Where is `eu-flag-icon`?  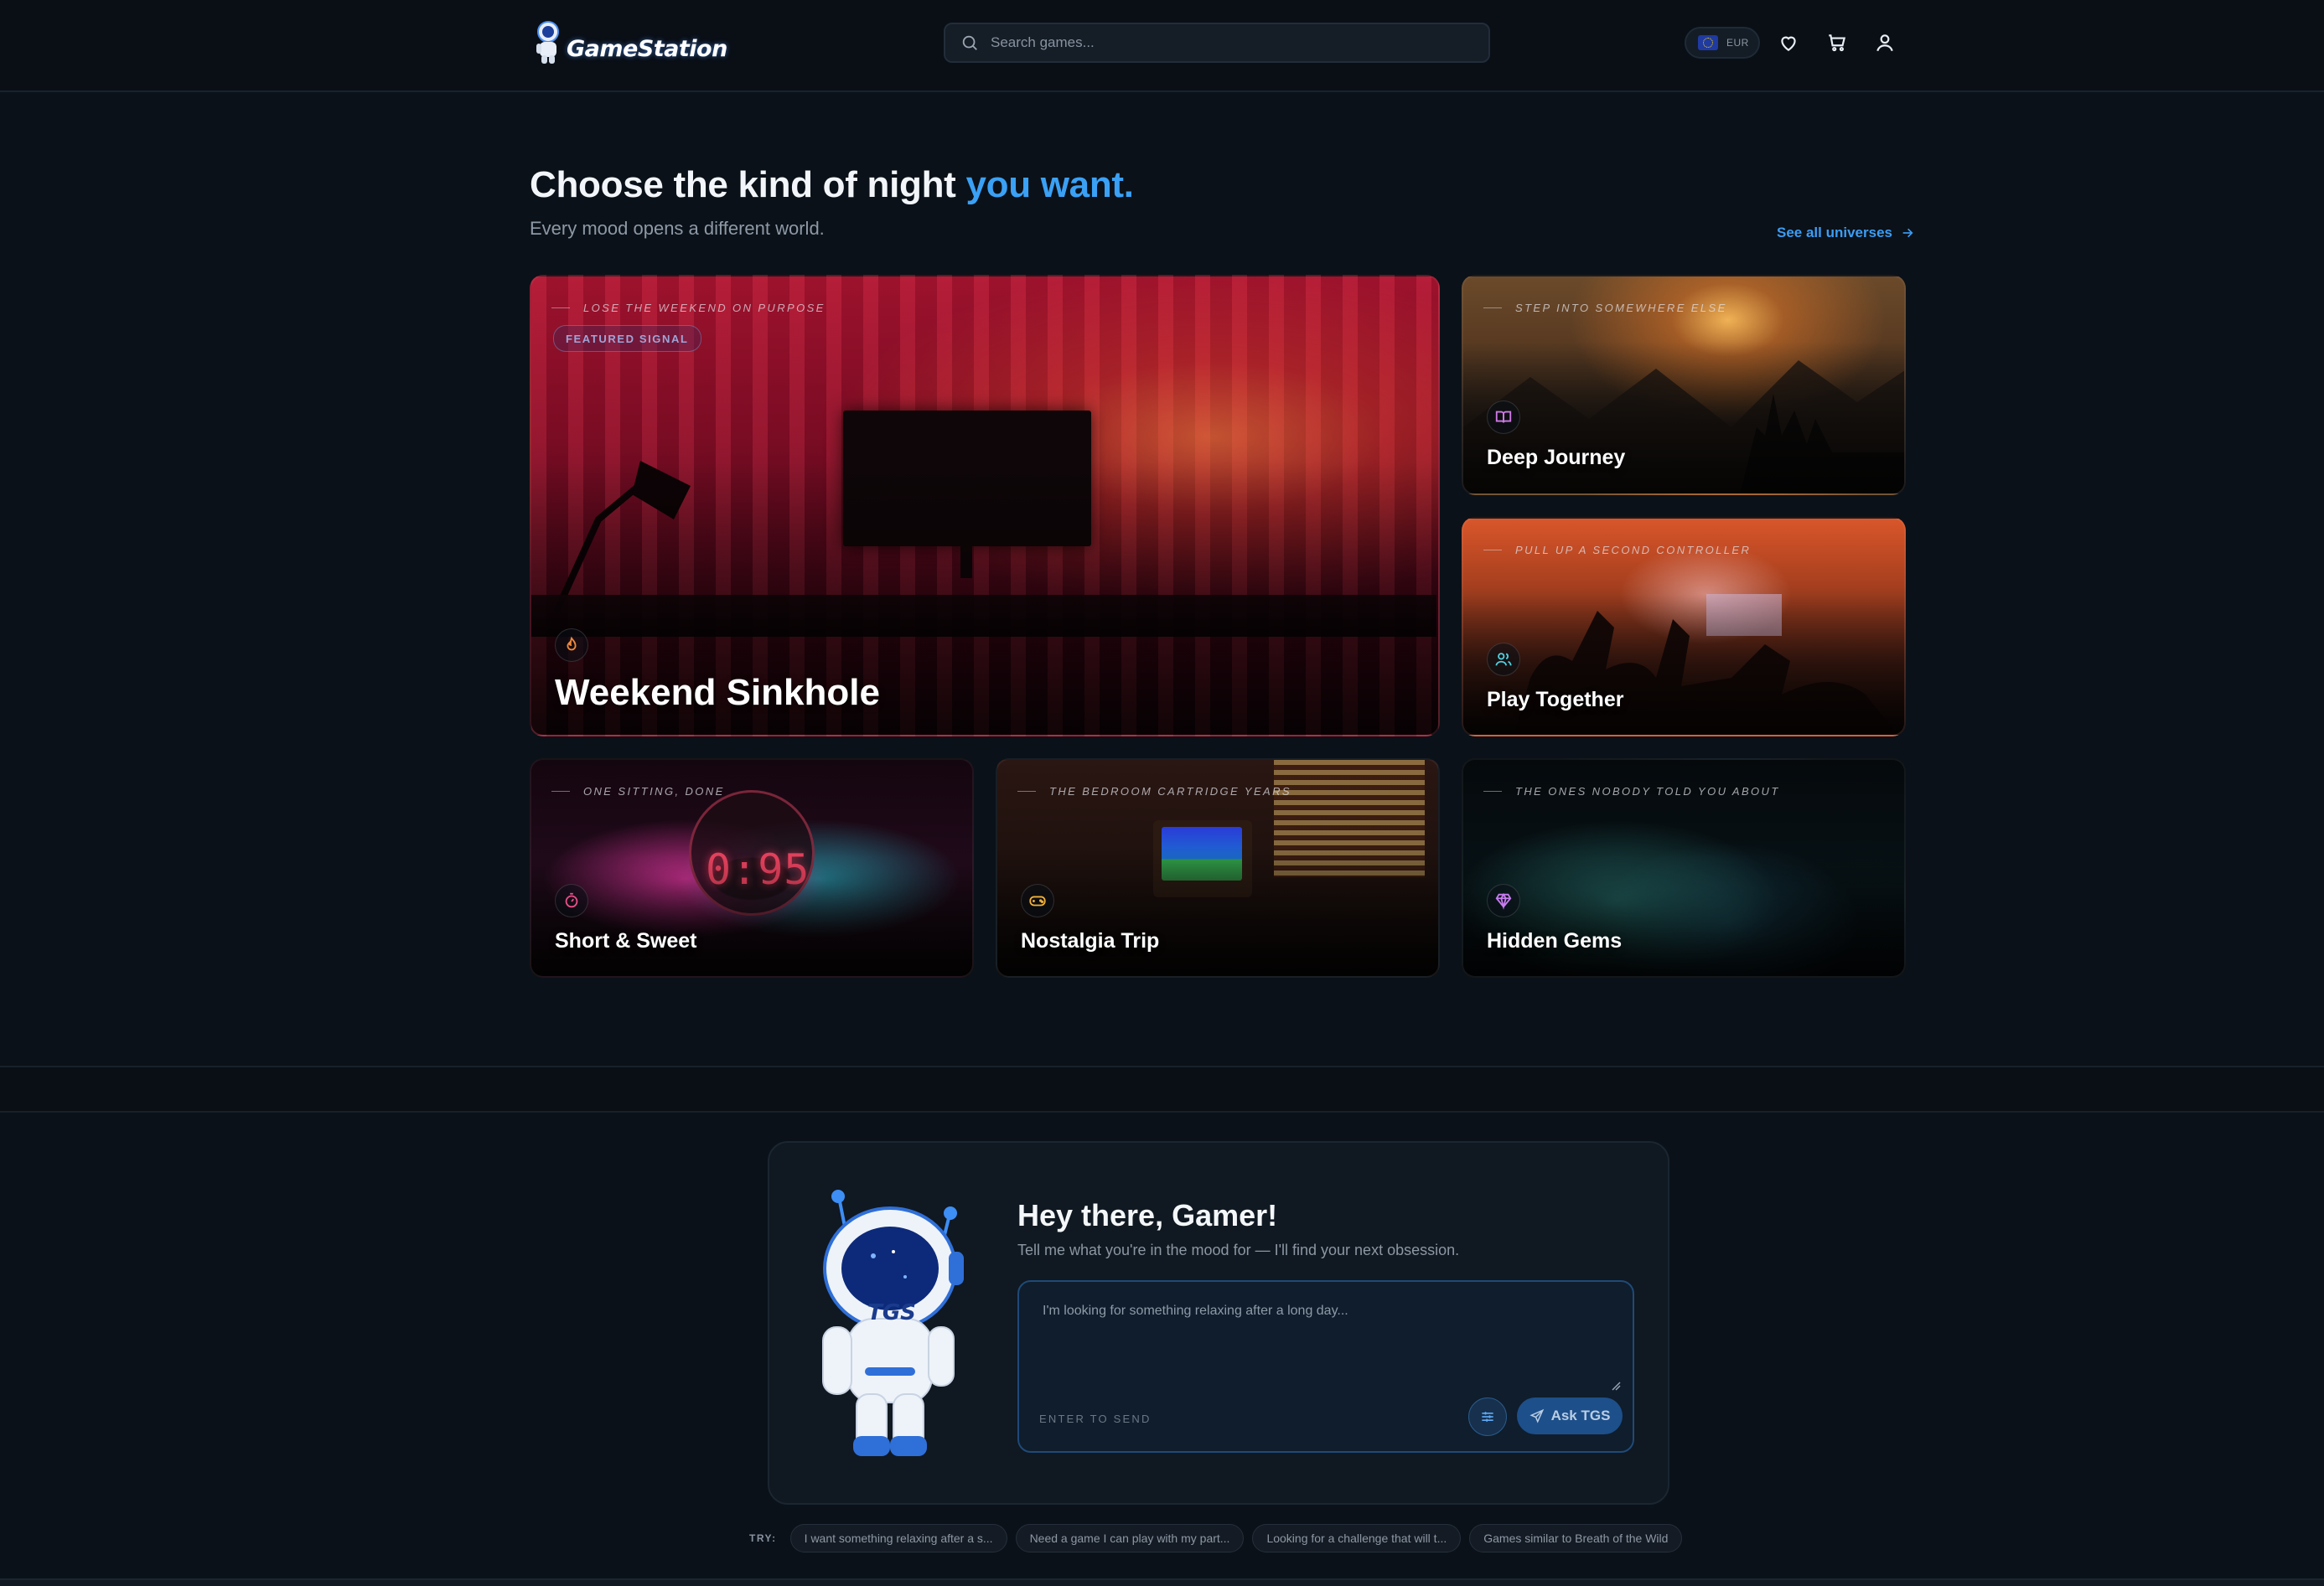 eu-flag-icon is located at coordinates (1708, 42).